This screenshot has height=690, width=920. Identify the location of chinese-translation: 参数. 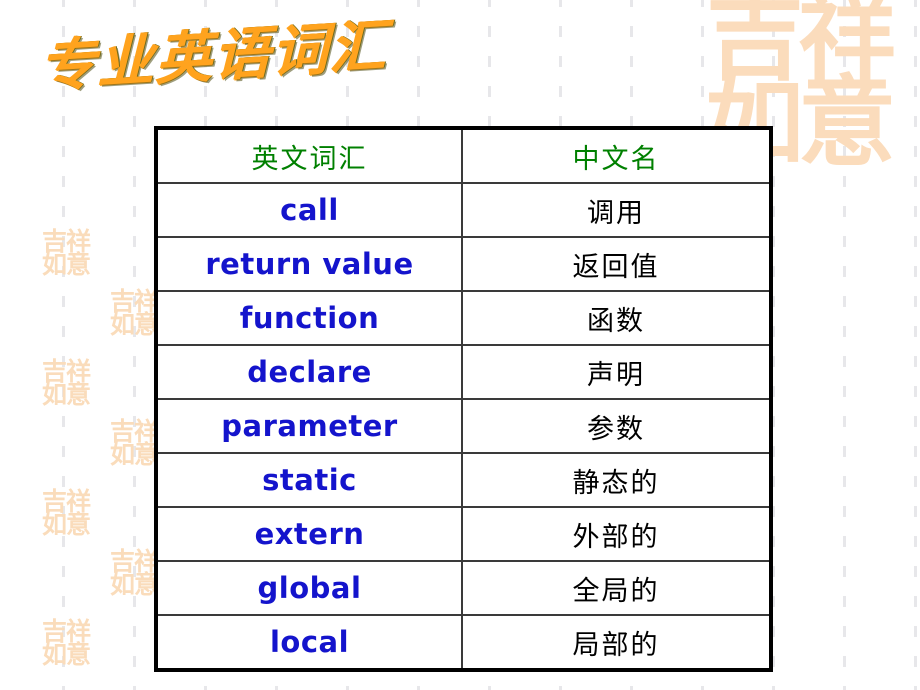
(616, 429).